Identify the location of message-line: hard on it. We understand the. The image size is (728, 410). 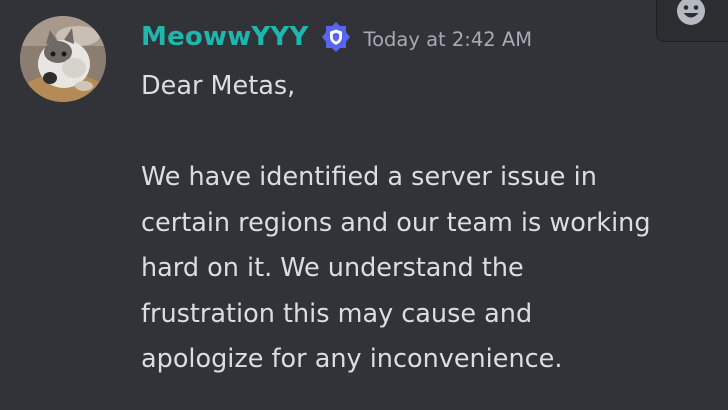
(332, 268).